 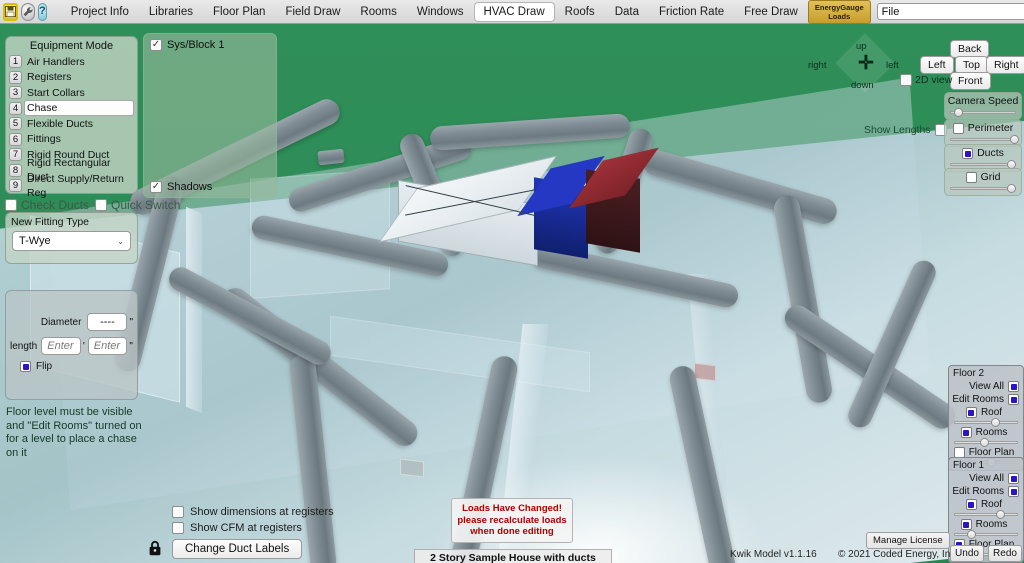 What do you see at coordinates (1013, 491) in the screenshot?
I see `floor-1-edit-rooms-radio` at bounding box center [1013, 491].